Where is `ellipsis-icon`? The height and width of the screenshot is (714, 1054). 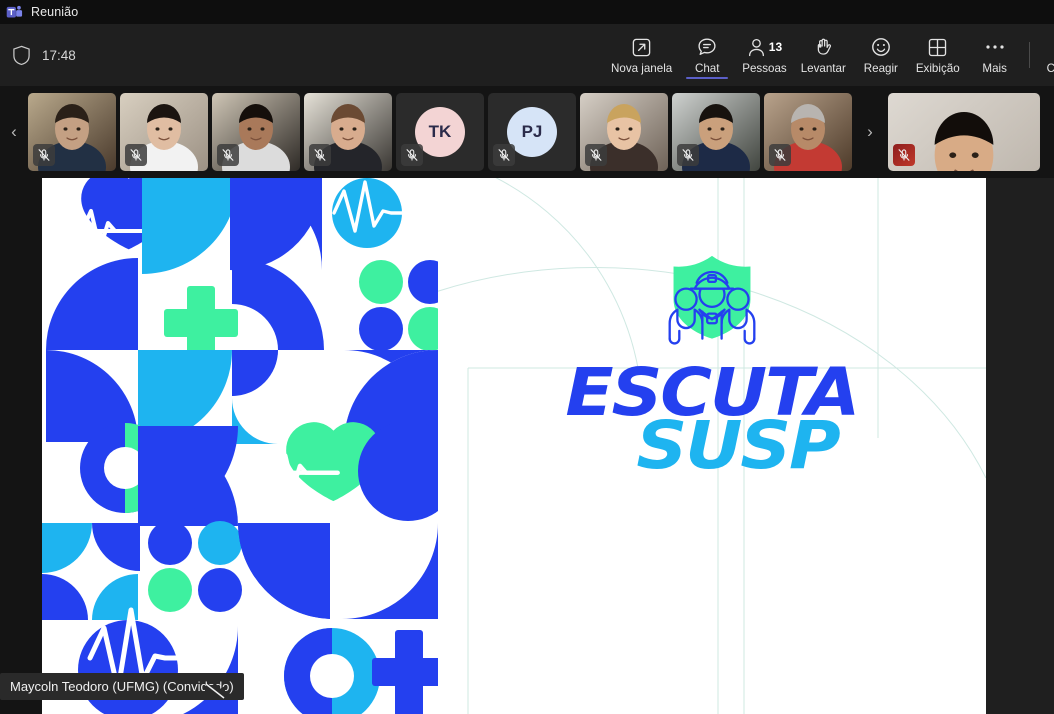 ellipsis-icon is located at coordinates (995, 47).